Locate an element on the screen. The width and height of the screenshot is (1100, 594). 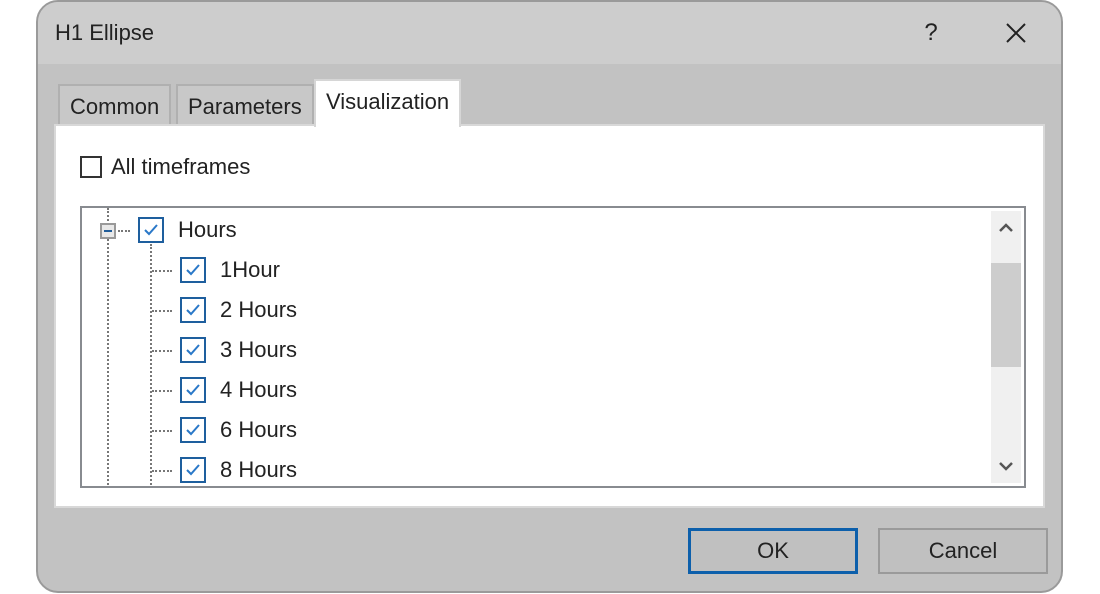
tree-node-8hours: 8 Hours is located at coordinates (238, 470).